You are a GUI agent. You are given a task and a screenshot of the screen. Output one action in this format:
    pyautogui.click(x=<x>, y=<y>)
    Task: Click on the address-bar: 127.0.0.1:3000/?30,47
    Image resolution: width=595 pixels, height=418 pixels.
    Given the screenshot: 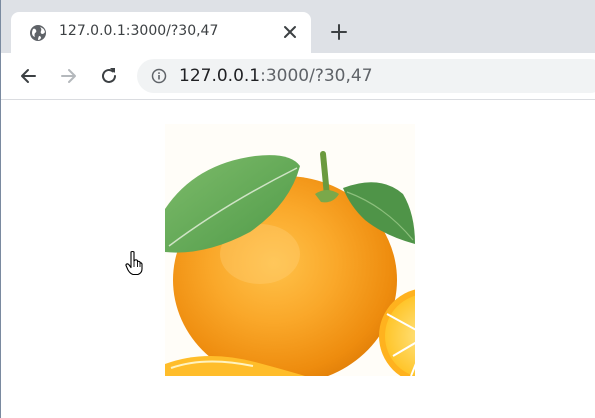 What is the action you would take?
    pyautogui.click(x=366, y=76)
    